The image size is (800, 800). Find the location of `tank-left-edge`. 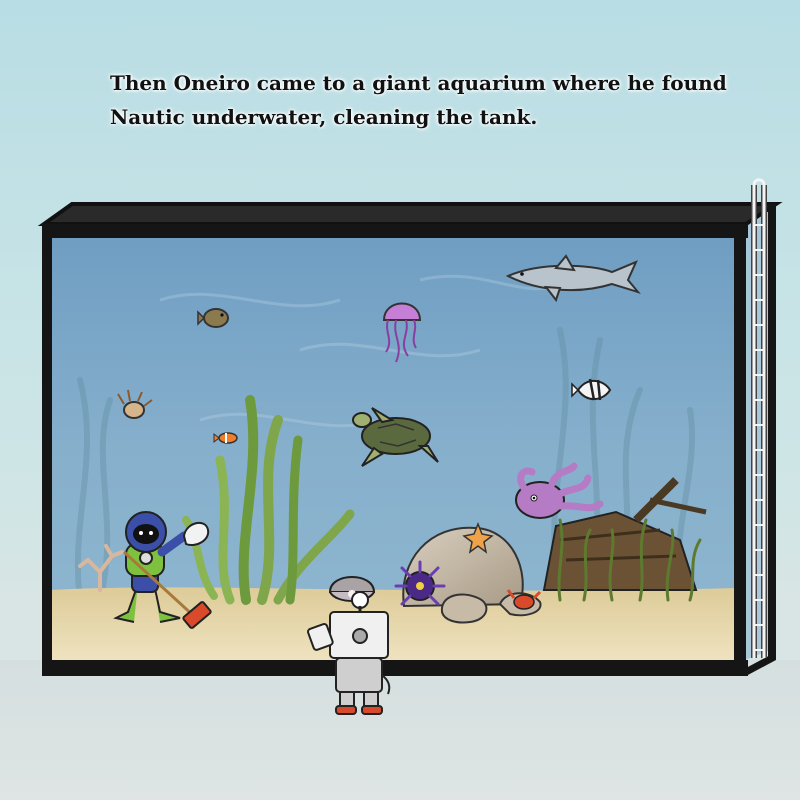

tank-left-edge is located at coordinates (47, 447).